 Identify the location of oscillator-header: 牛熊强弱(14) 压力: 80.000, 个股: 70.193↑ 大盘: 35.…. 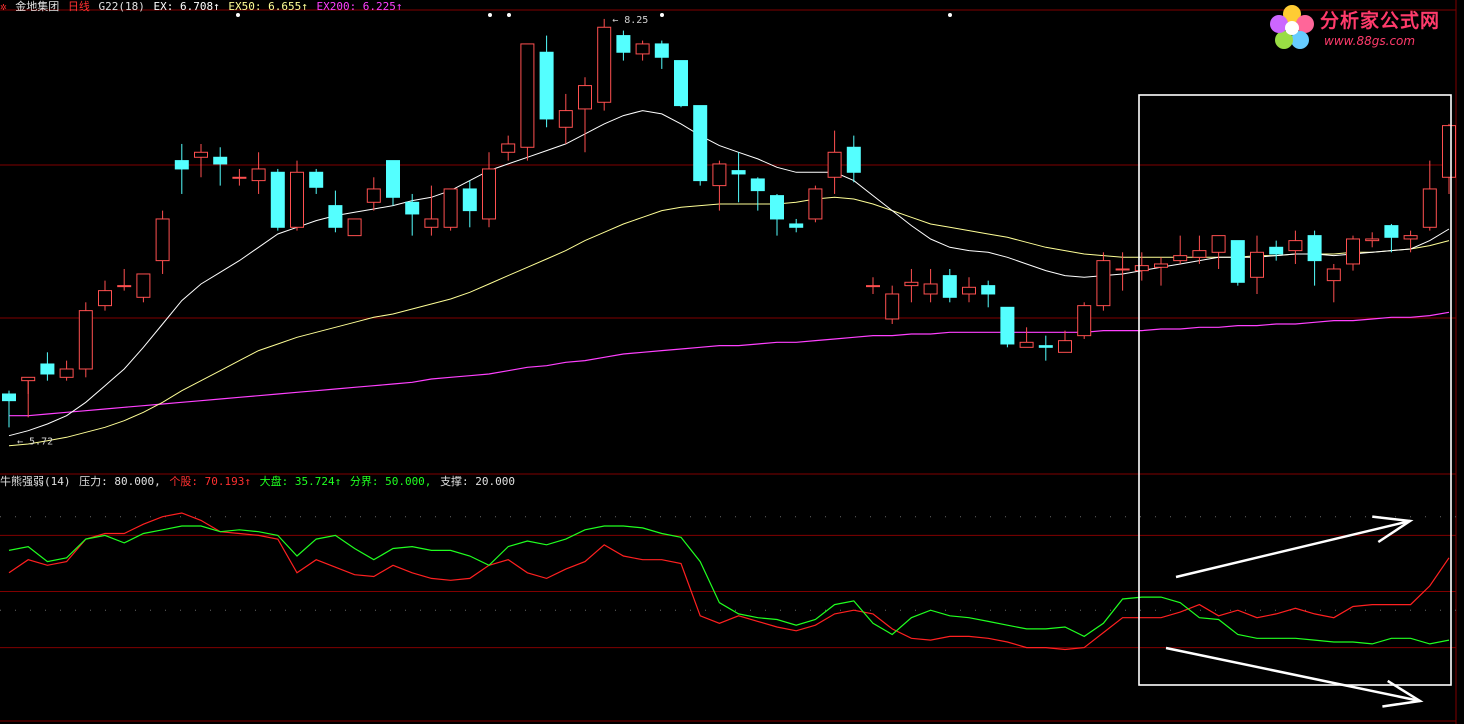
(258, 482).